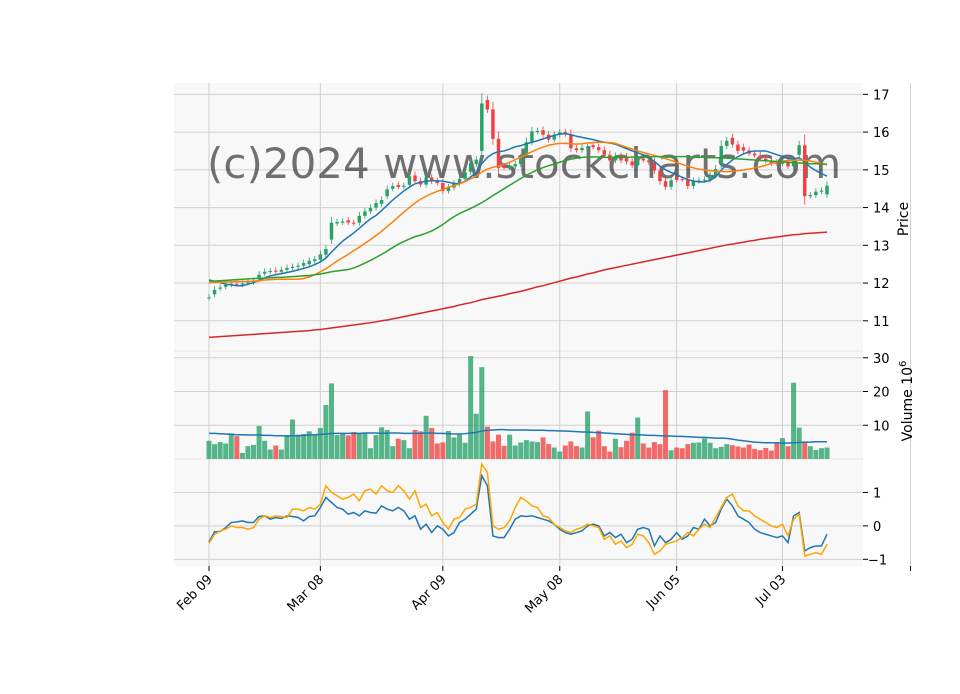 The image size is (960, 694). What do you see at coordinates (877, 560) in the screenshot?
I see `oscillator-tick-label: −1` at bounding box center [877, 560].